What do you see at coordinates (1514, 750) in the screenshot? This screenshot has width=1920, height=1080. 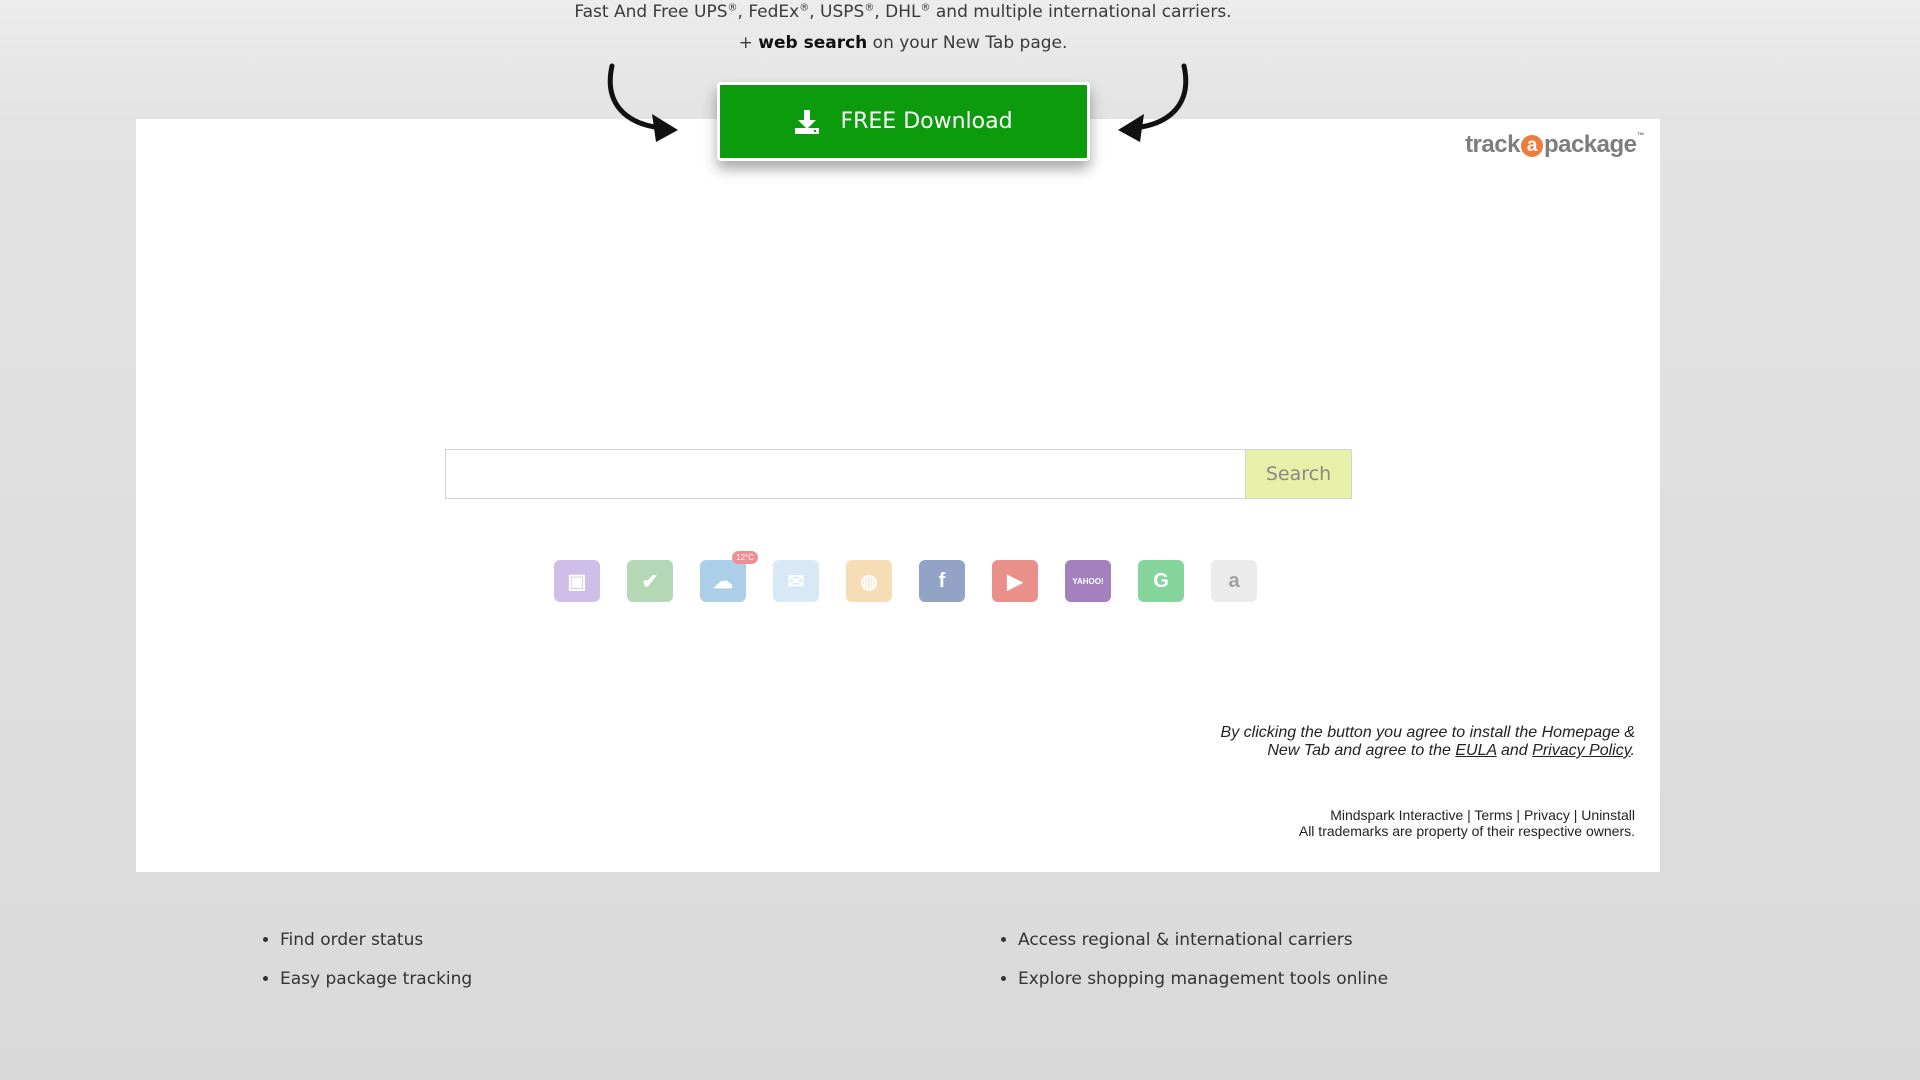 I see `legal-text: and` at bounding box center [1514, 750].